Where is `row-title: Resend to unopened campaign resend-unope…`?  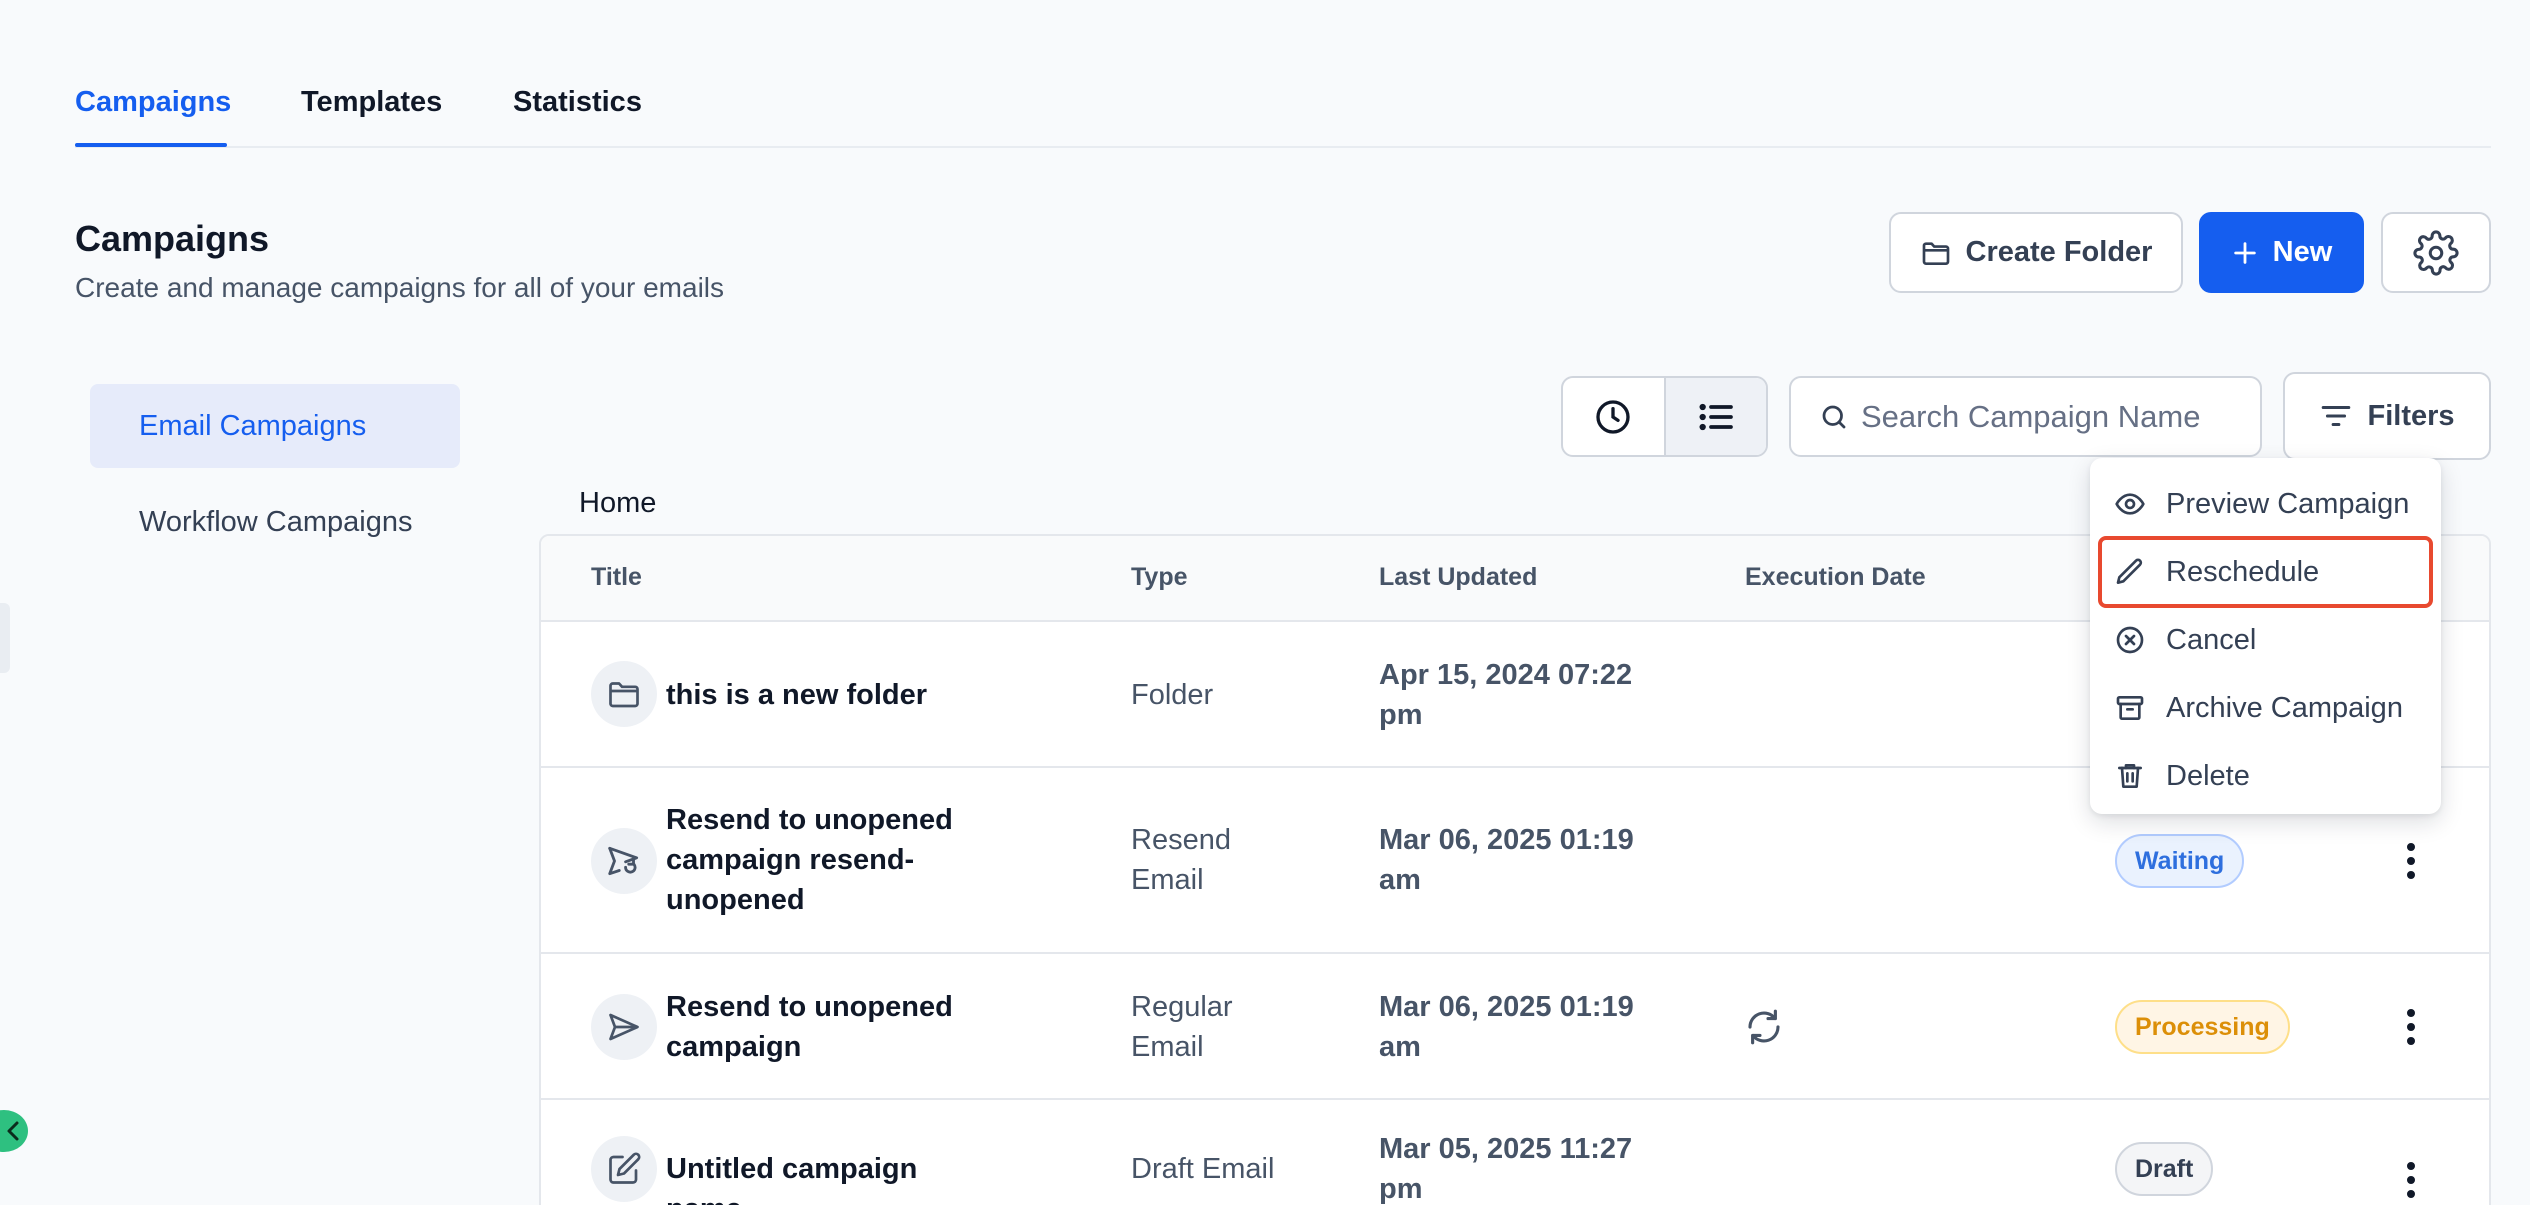
row-title: Resend to unopened campaign resend-unope… is located at coordinates (831, 860).